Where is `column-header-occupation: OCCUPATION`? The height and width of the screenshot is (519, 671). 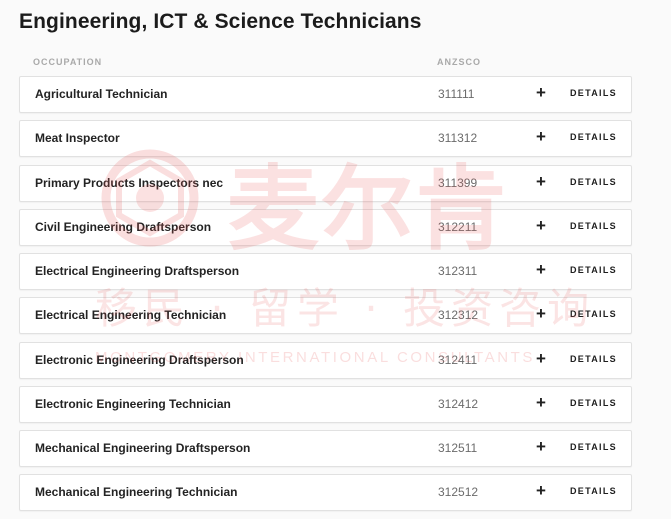
column-header-occupation: OCCUPATION is located at coordinates (68, 62).